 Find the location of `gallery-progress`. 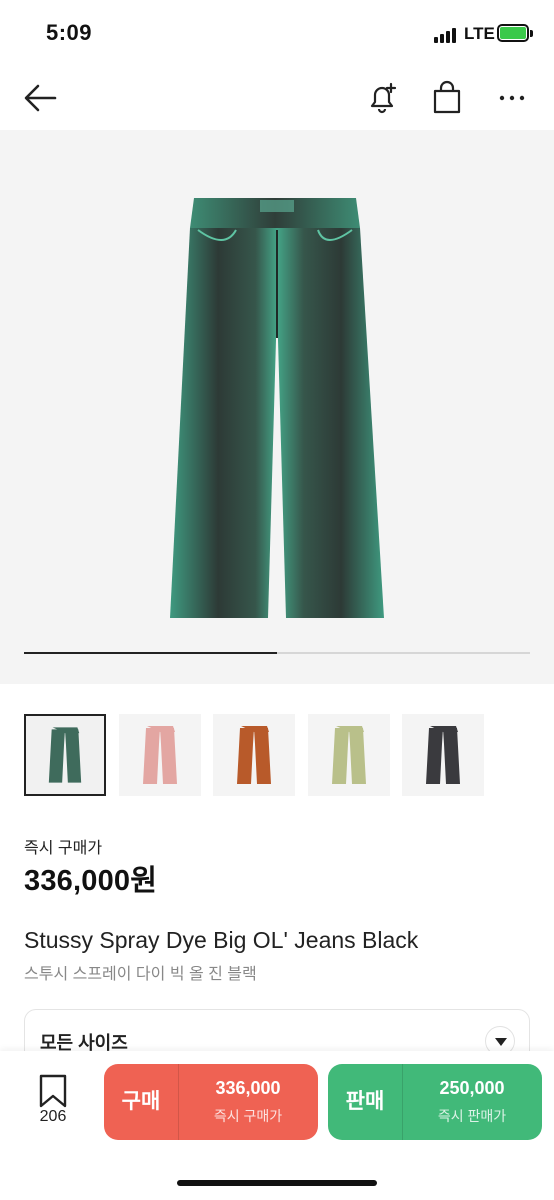

gallery-progress is located at coordinates (277, 653).